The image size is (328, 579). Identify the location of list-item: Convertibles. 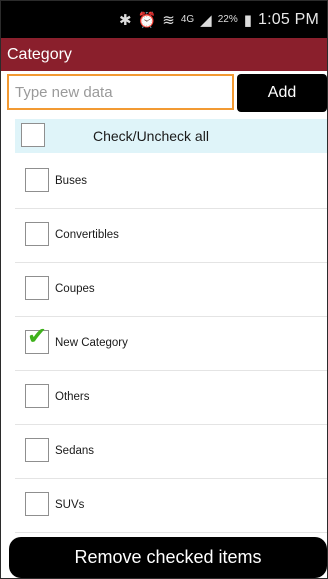
(171, 236).